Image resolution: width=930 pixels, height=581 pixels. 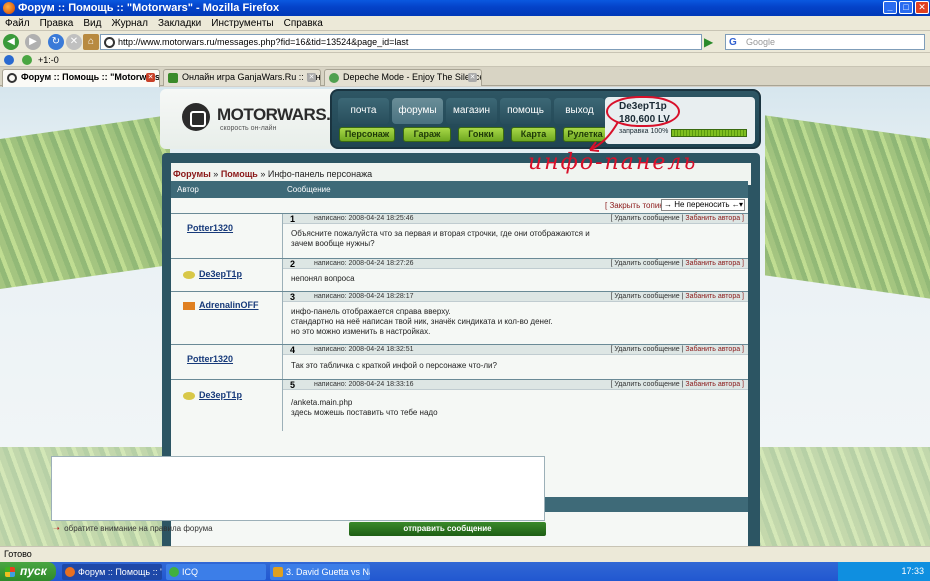 What do you see at coordinates (364, 412) in the screenshot?
I see `post-line: здесь можешь поставить что тебе надо` at bounding box center [364, 412].